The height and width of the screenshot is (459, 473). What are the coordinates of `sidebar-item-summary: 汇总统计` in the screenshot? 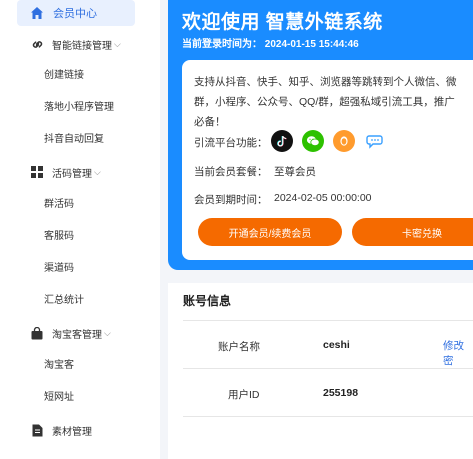 It's located at (64, 301).